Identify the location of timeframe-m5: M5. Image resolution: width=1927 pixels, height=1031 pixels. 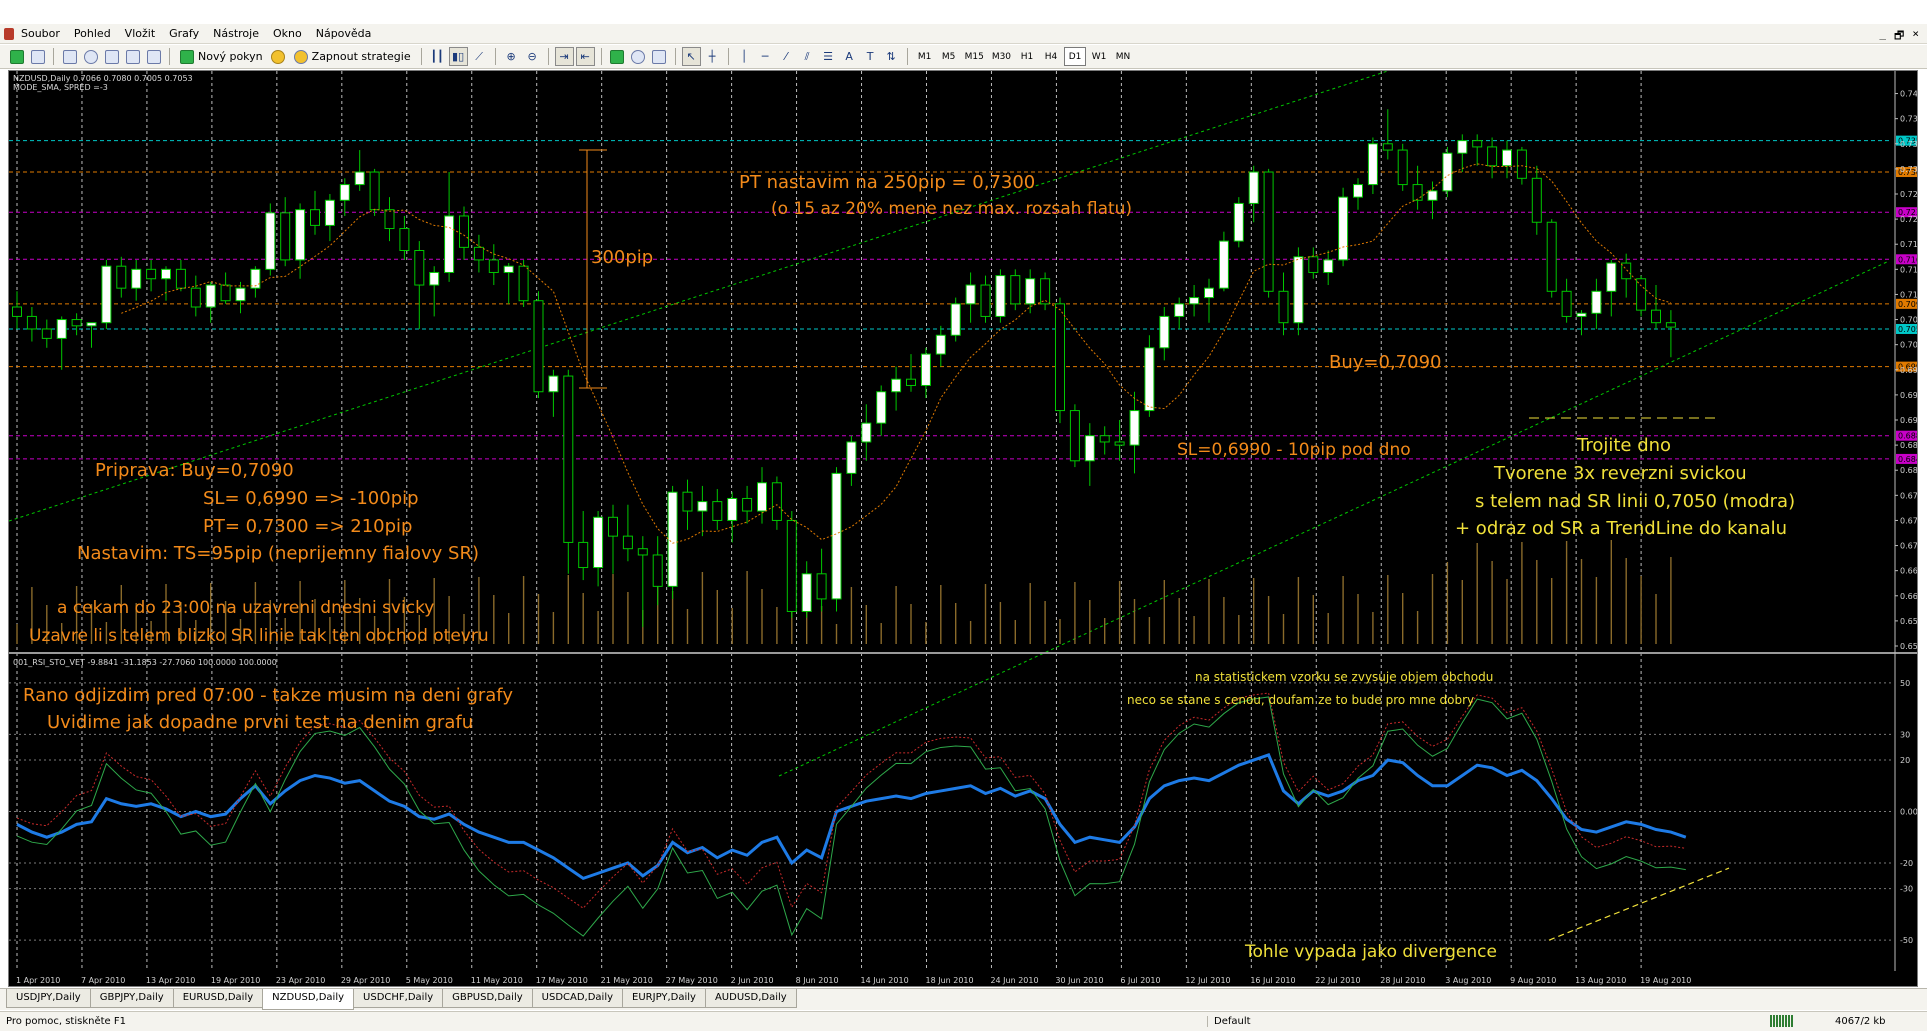
(949, 56).